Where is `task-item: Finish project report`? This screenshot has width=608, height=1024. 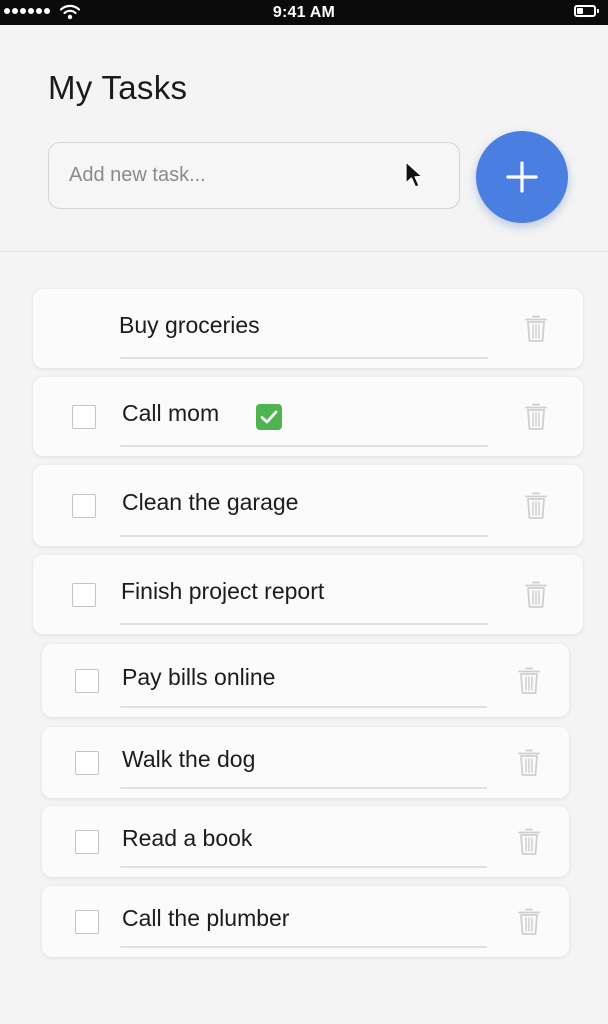 task-item: Finish project report is located at coordinates (308, 594).